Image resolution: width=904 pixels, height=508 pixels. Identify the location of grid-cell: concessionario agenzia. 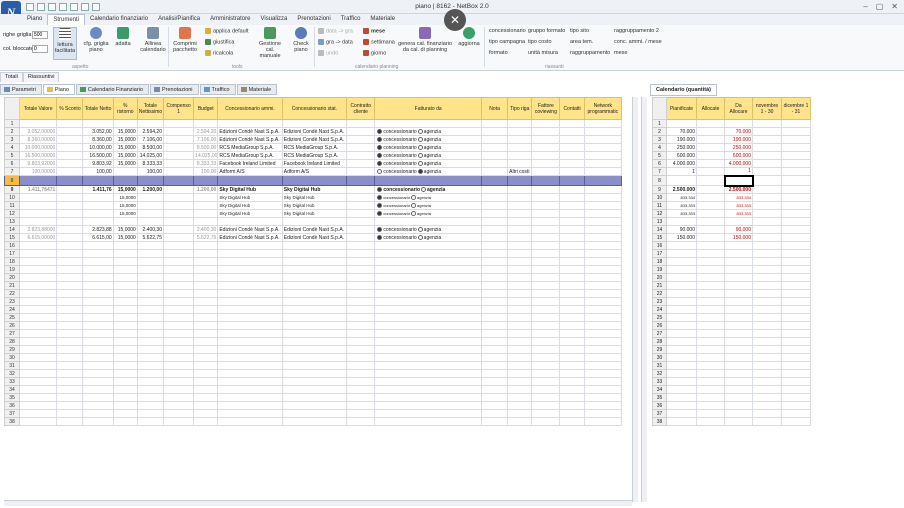
(428, 197).